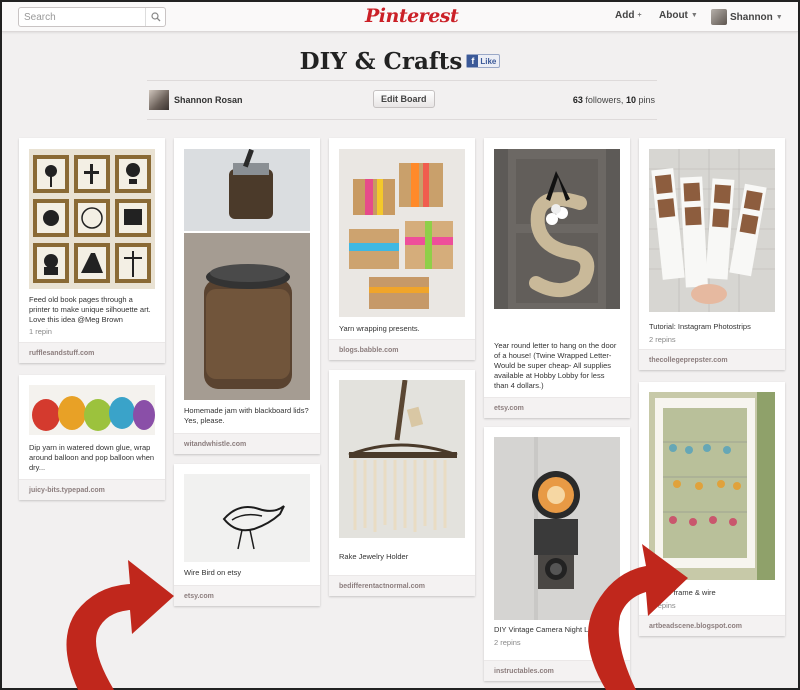 This screenshot has height=690, width=800. I want to click on search-icon, so click(155, 17).